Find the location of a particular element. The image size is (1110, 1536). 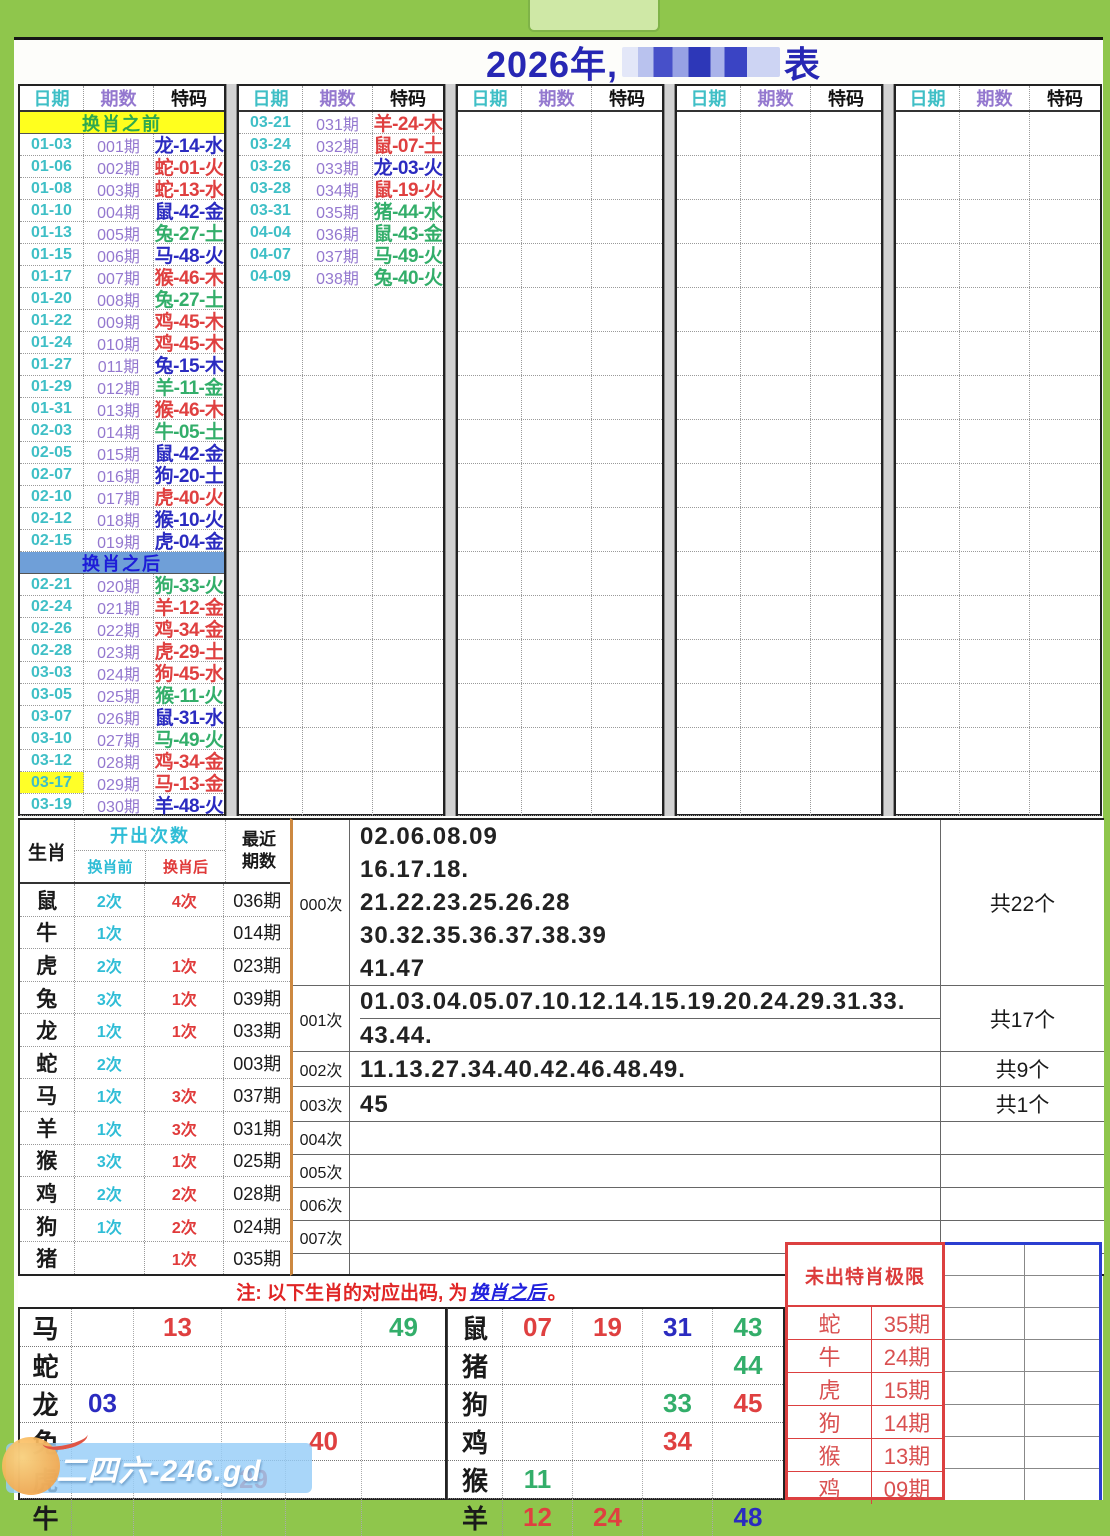

date-cell: 01-29 is located at coordinates (52, 386).